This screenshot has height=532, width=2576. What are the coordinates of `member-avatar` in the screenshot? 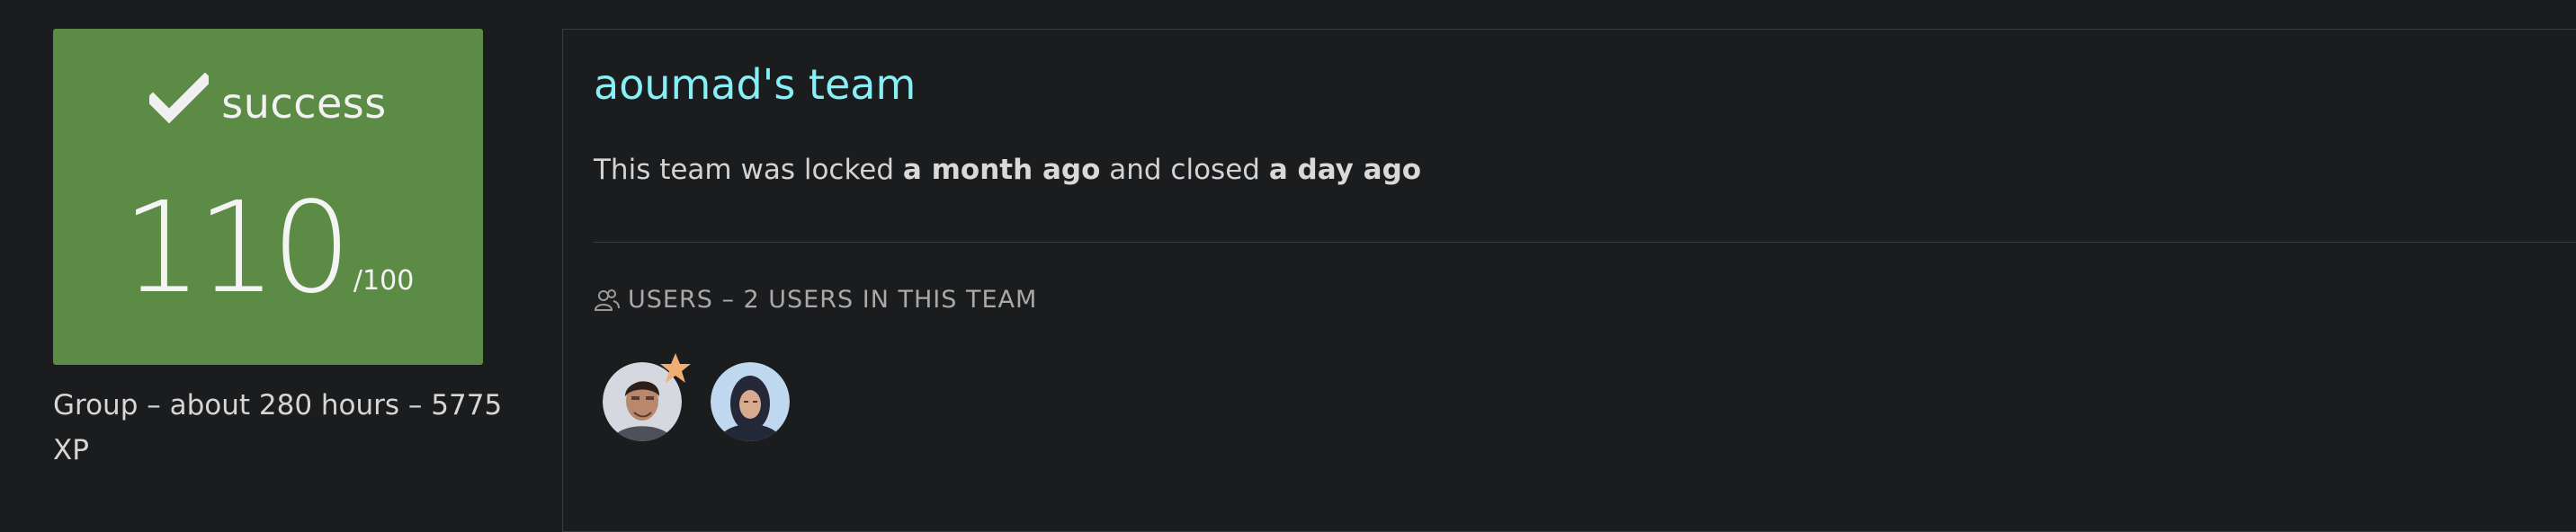 It's located at (750, 401).